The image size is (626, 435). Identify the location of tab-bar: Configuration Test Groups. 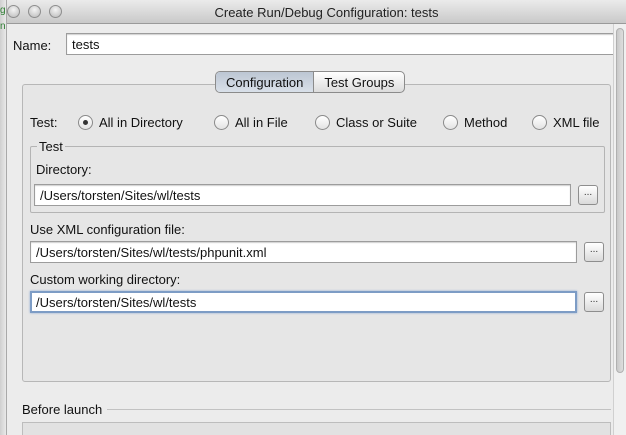
(310, 82).